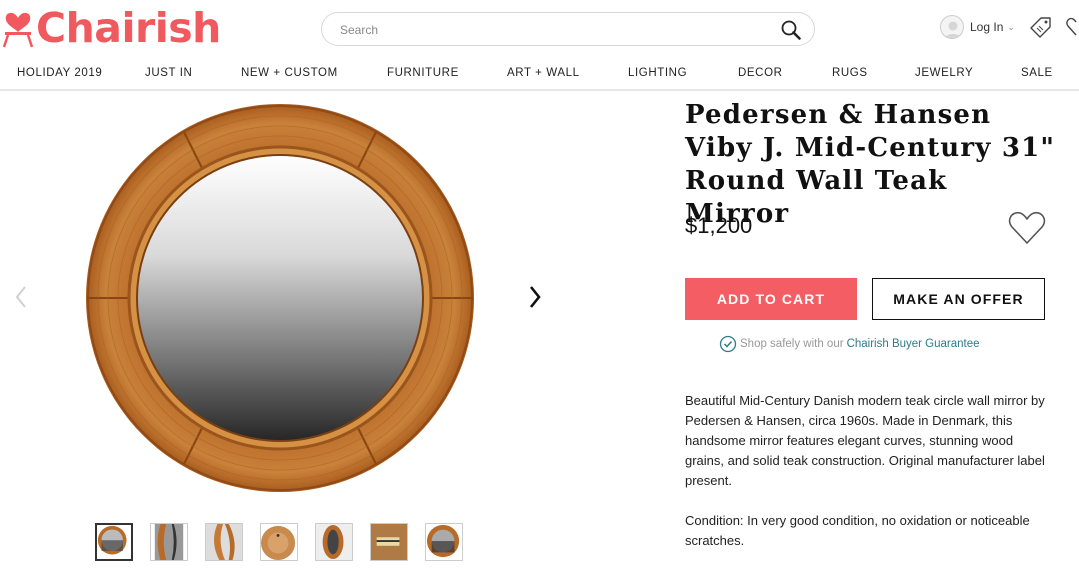  Describe the element at coordinates (850, 73) in the screenshot. I see `nav-item-rugs: RUGS` at that location.